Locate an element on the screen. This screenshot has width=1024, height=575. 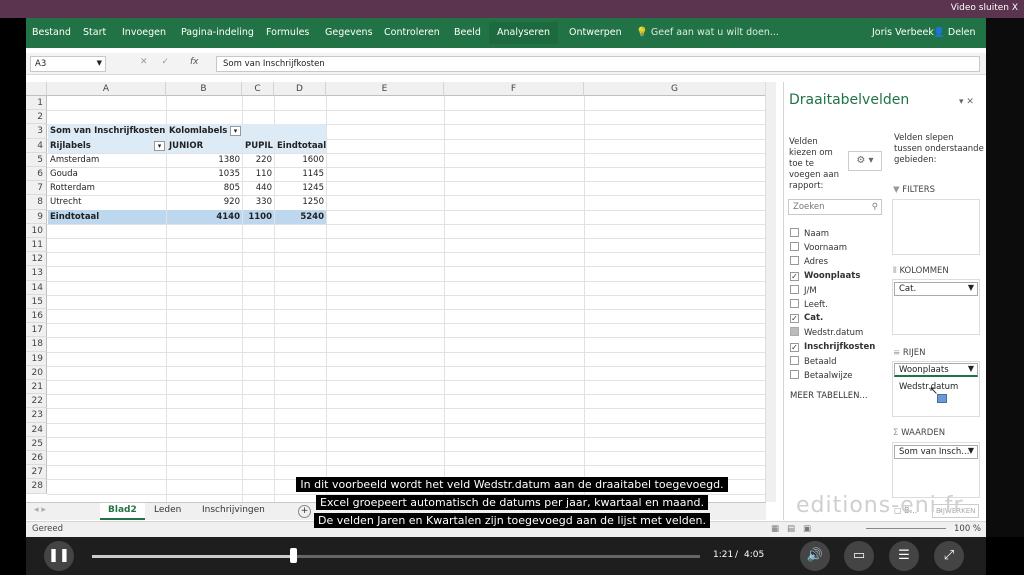
row-header-9: 9 is located at coordinates (36, 216).